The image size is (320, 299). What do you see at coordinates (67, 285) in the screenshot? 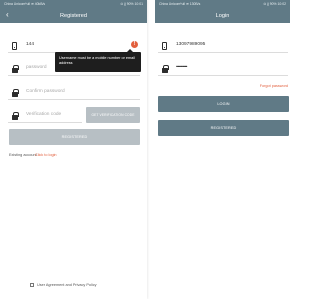
I see `agreement-link: User Agreement and Privacy Policy` at bounding box center [67, 285].